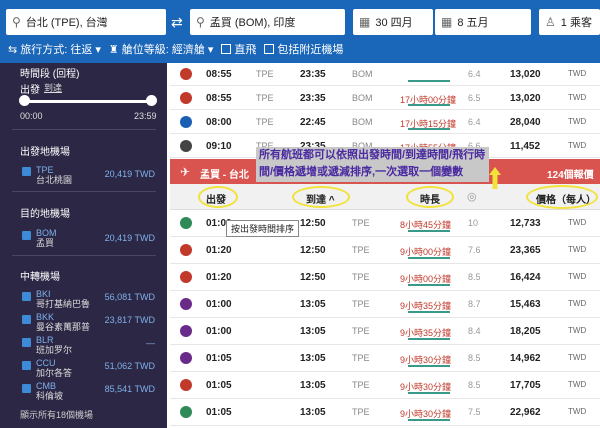  I want to click on location-pin-icon: ⚲, so click(200, 22).